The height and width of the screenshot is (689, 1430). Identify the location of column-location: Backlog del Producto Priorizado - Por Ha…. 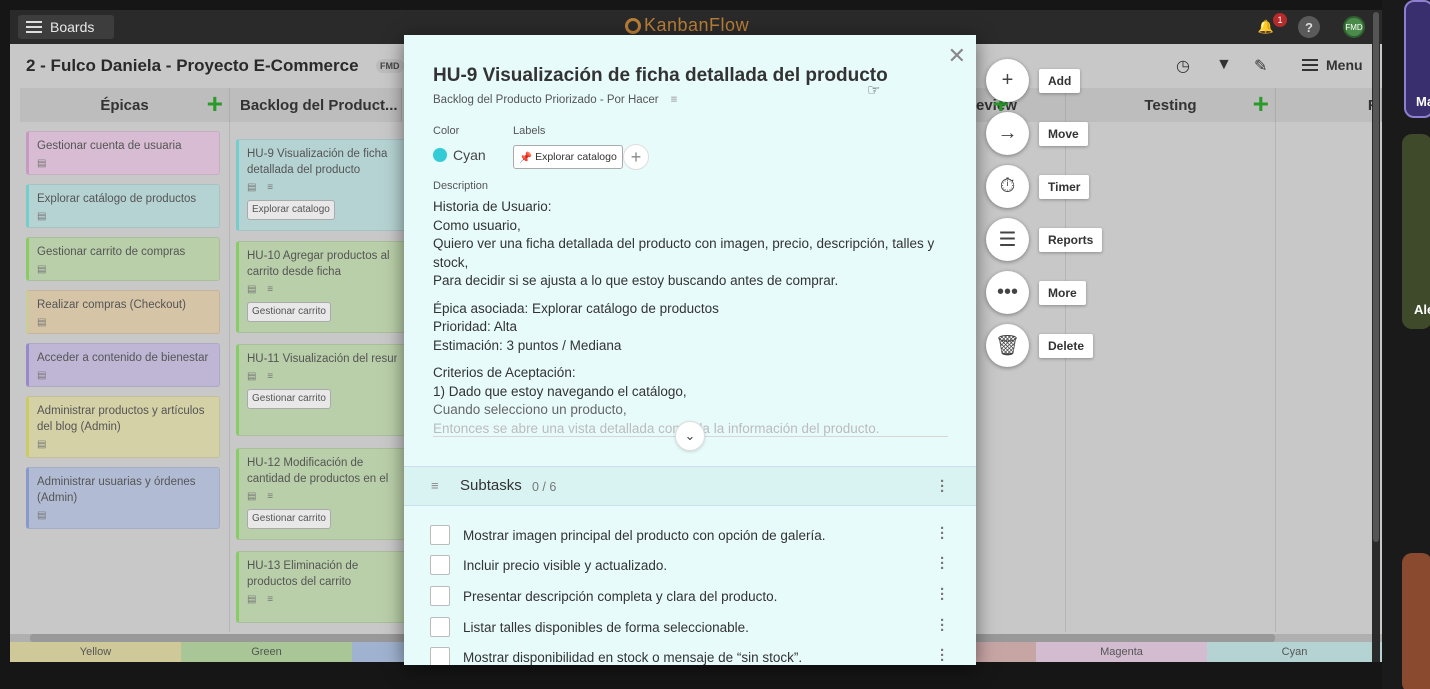
(546, 100).